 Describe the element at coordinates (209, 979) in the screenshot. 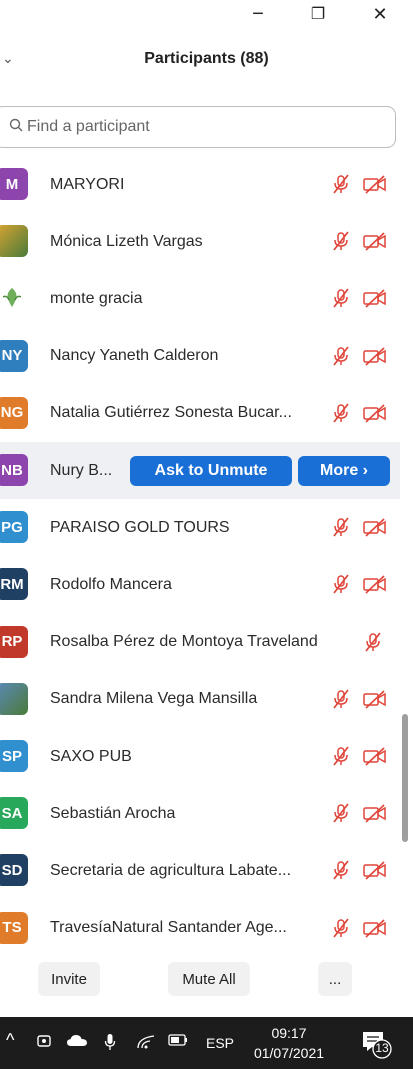

I see `mute-all-button: Mute All` at that location.